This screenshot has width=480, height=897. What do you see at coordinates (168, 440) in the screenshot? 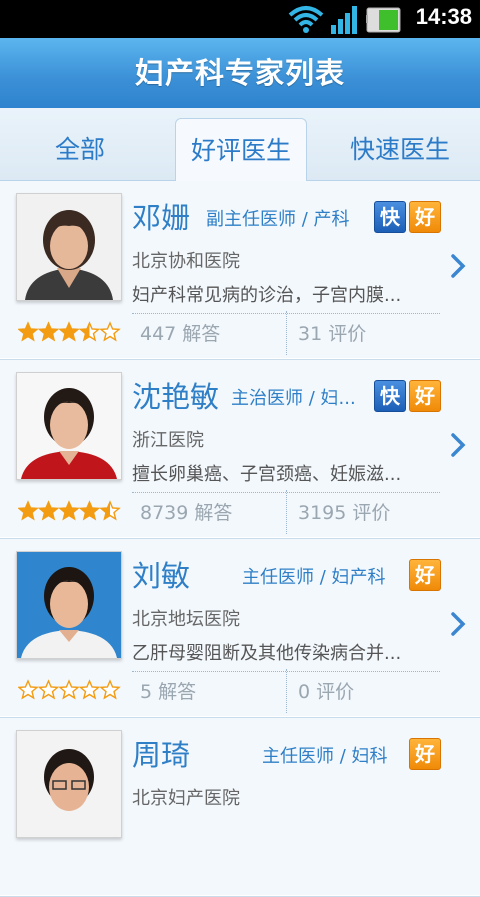
I see `hospital-name: 浙江医院` at bounding box center [168, 440].